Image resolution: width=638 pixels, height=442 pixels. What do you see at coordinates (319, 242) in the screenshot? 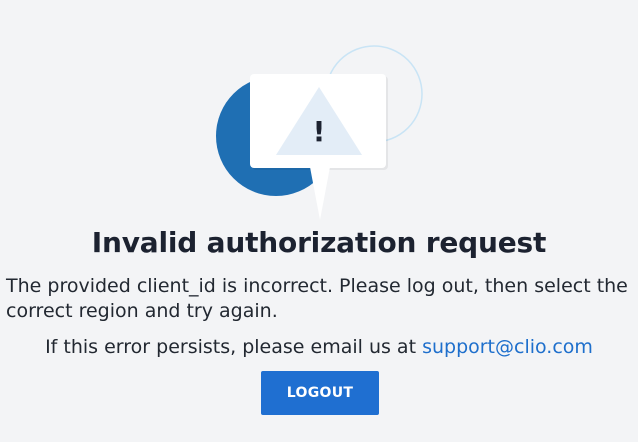
I see `error-title: Invalid authorization request` at bounding box center [319, 242].